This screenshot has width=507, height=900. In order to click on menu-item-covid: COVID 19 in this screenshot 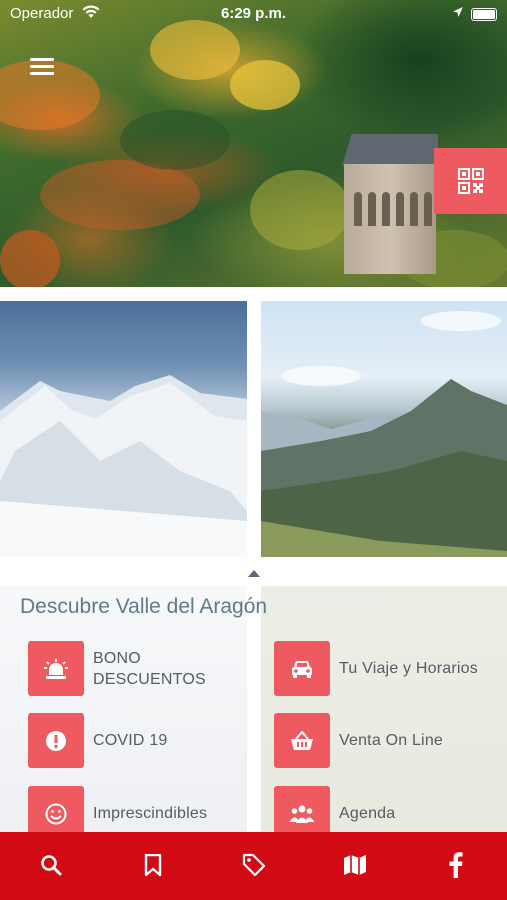, I will do `click(98, 740)`.